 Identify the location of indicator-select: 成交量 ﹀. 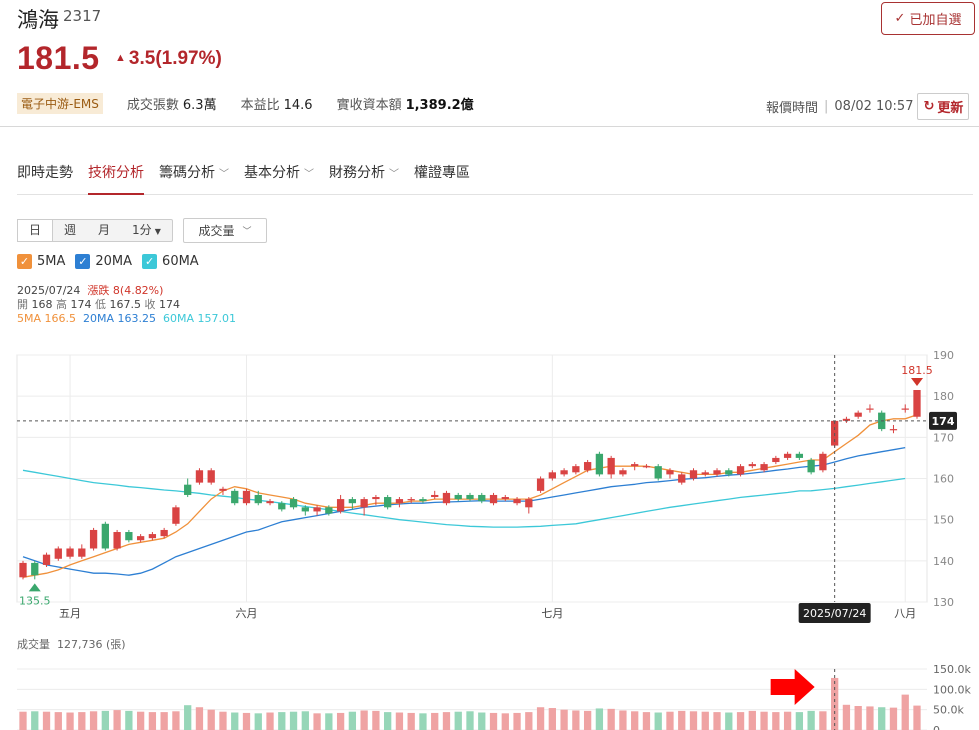
(225, 230).